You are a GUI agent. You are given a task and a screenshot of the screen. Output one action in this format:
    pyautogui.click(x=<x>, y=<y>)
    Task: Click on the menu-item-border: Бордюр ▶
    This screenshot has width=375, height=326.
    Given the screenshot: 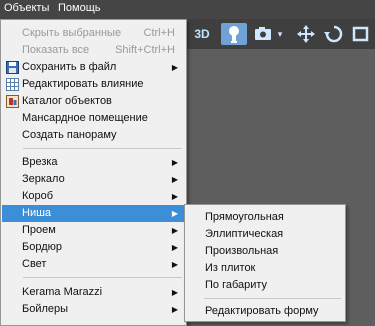 What is the action you would take?
    pyautogui.click(x=93, y=247)
    